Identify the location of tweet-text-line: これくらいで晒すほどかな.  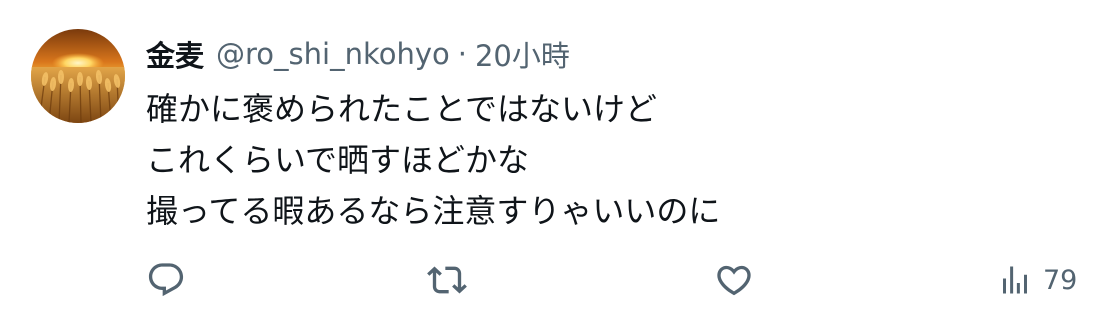
(338, 160).